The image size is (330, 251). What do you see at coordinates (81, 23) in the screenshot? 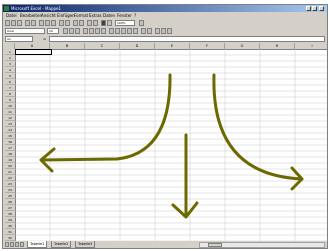
I see `function-icon` at bounding box center [81, 23].